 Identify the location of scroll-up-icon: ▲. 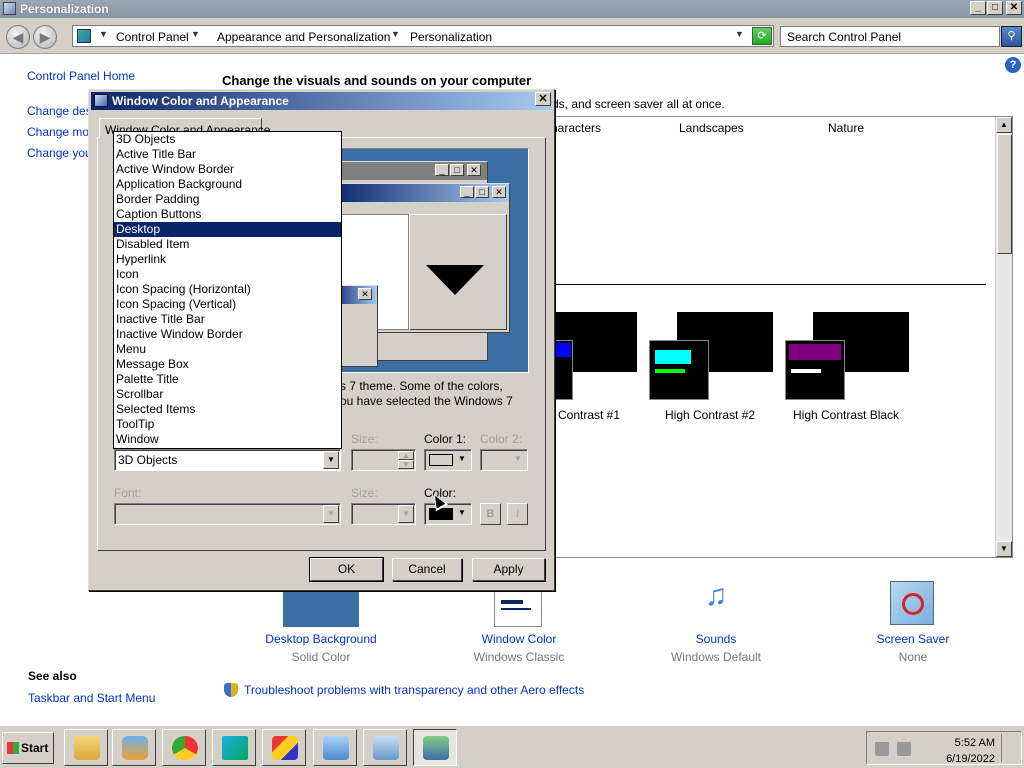
(1004, 125).